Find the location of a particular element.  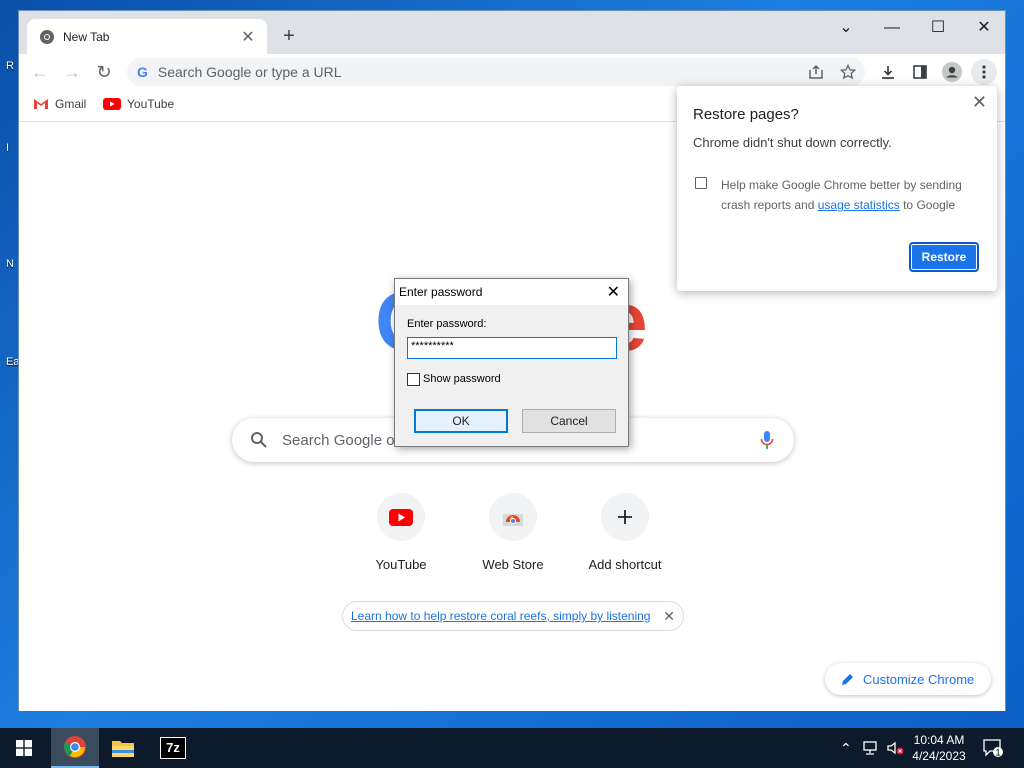

forward-button: → is located at coordinates (72, 72).